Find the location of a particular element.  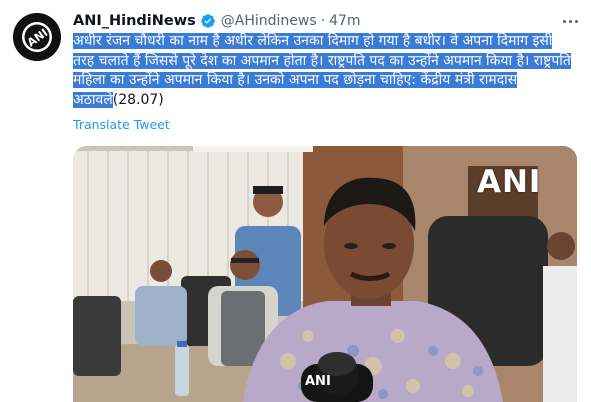

ani-logo-icon: ANI is located at coordinates (37, 37).